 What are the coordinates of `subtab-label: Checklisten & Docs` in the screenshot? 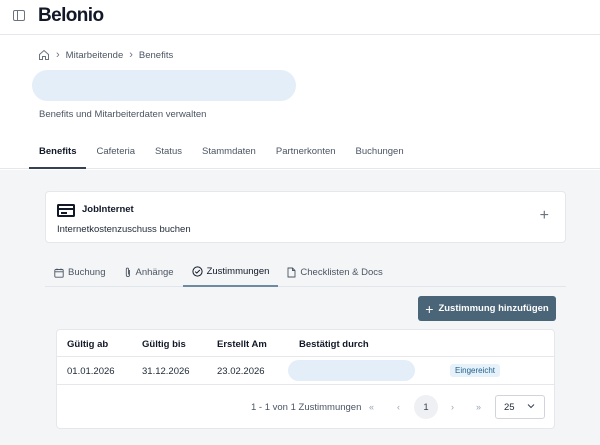 It's located at (341, 272).